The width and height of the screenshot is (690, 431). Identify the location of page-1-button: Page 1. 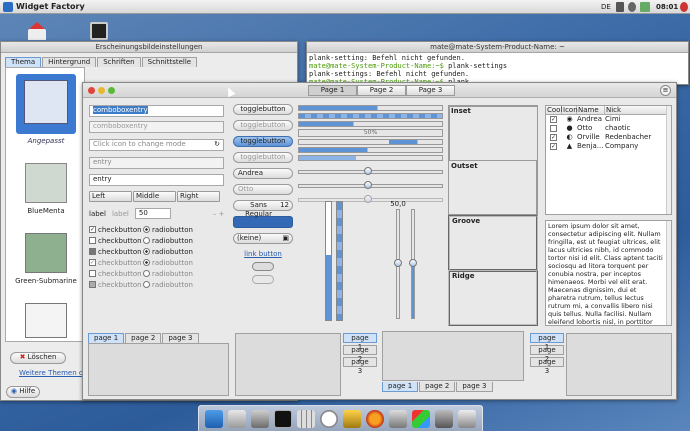
(332, 90).